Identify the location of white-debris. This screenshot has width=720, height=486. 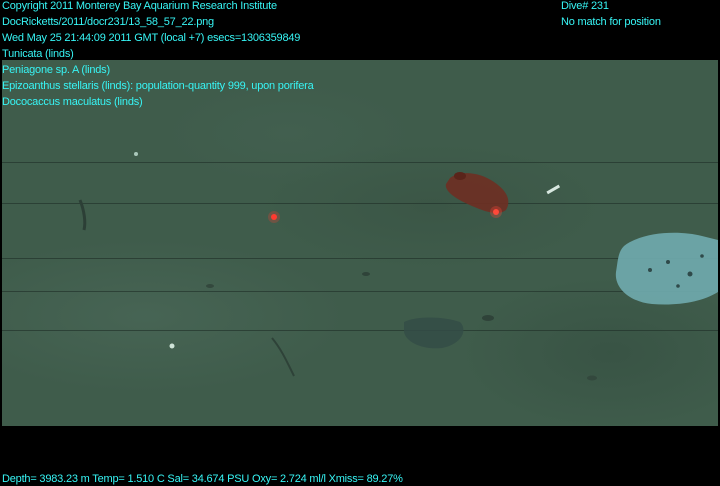
(553, 189).